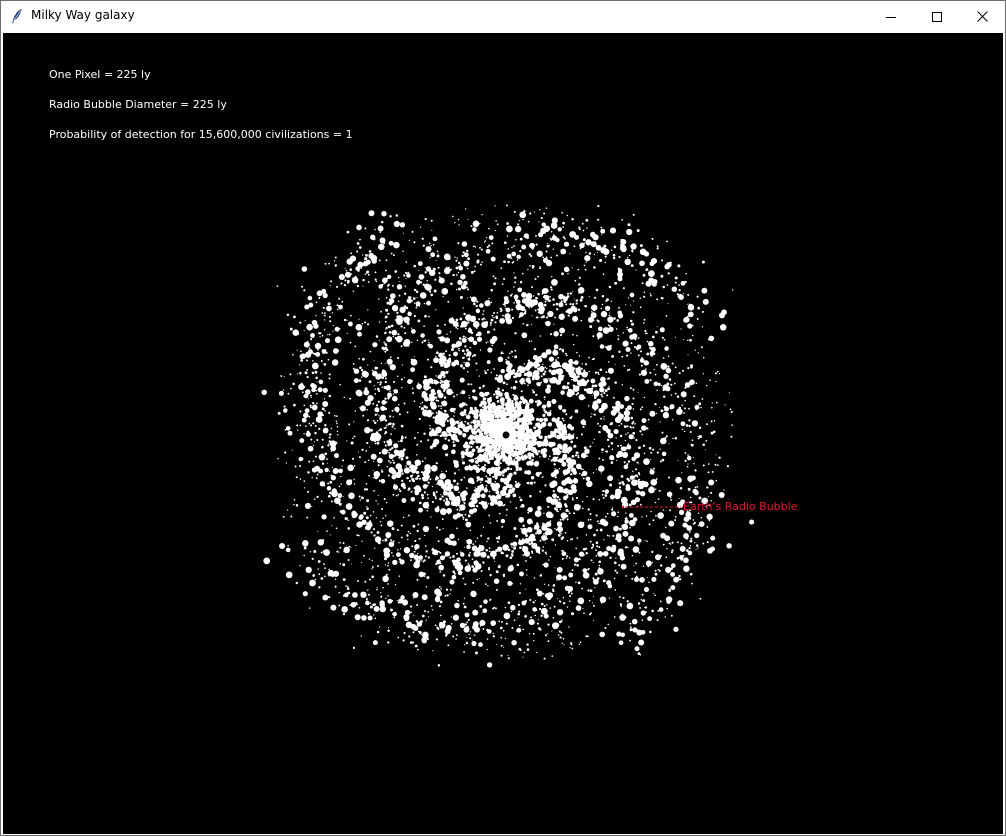 This screenshot has height=836, width=1006. Describe the element at coordinates (982, 16) in the screenshot. I see `close-button` at that location.